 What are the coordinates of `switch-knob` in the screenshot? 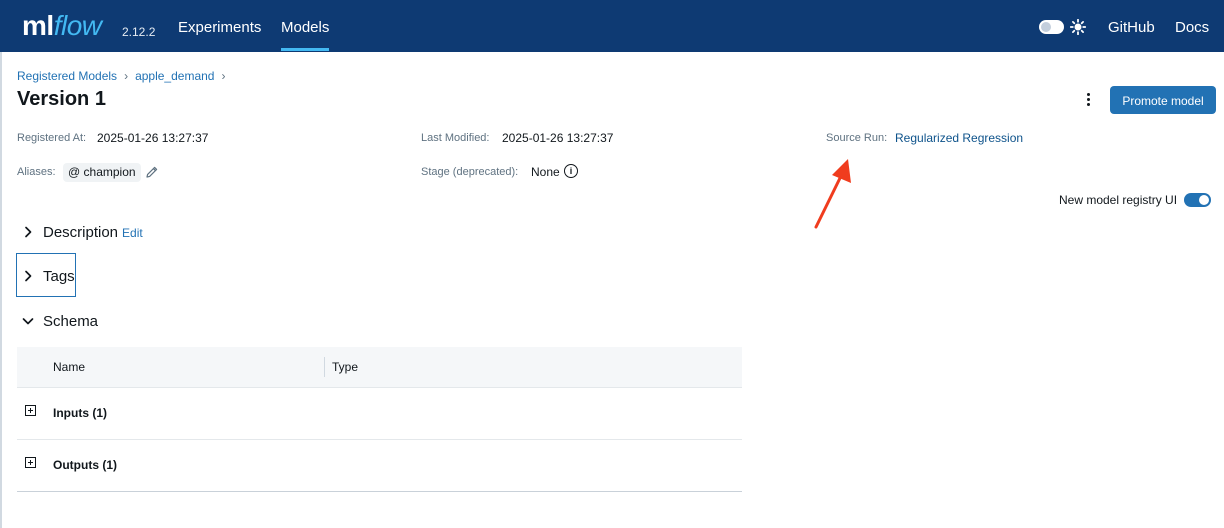 It's located at (1204, 200).